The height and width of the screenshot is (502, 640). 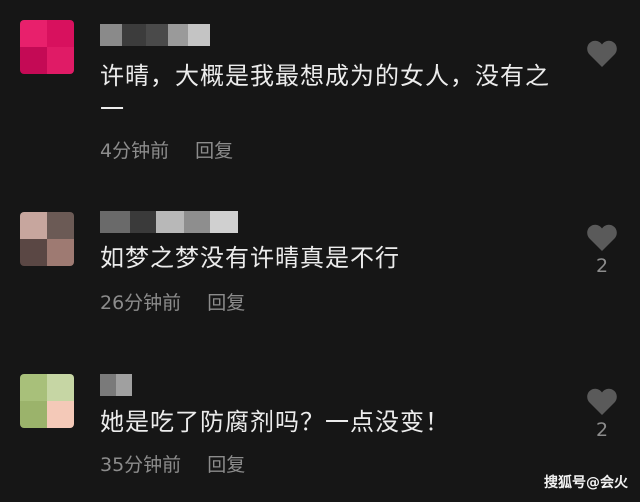 I want to click on comment-time: 35分钟前, so click(x=141, y=465).